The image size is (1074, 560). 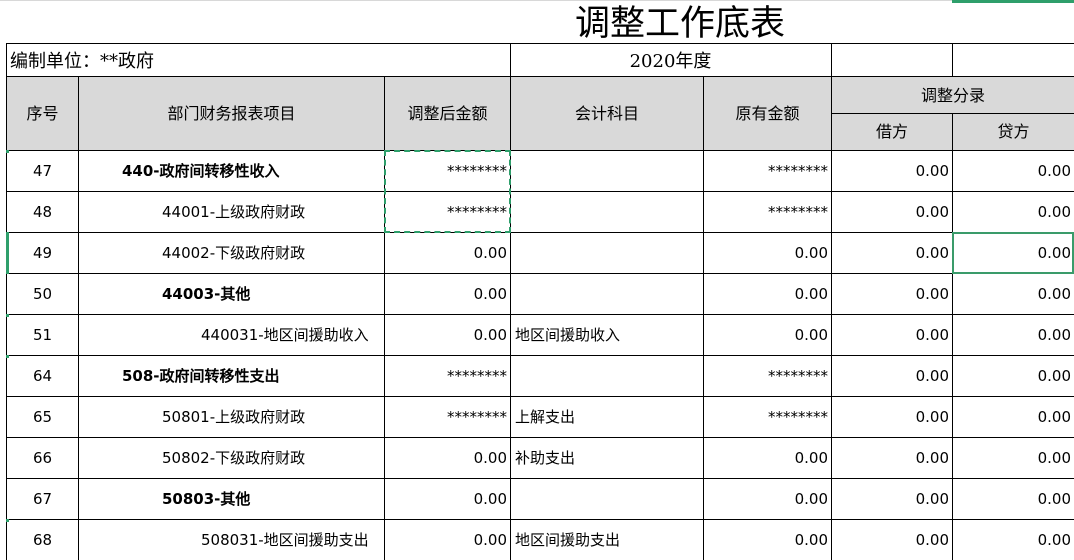 What do you see at coordinates (42, 540) in the screenshot?
I see `row-seq: 68` at bounding box center [42, 540].